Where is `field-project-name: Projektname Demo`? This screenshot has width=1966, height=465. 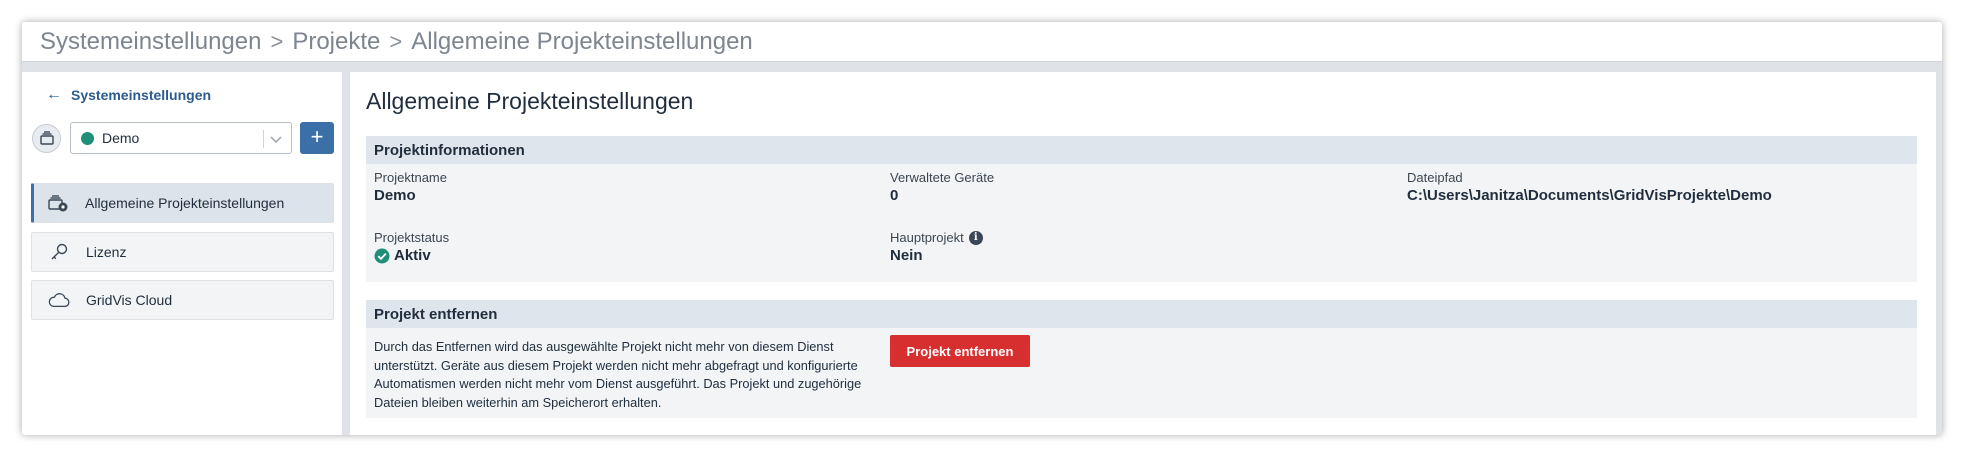
field-project-name: Projektname Demo is located at coordinates (410, 187).